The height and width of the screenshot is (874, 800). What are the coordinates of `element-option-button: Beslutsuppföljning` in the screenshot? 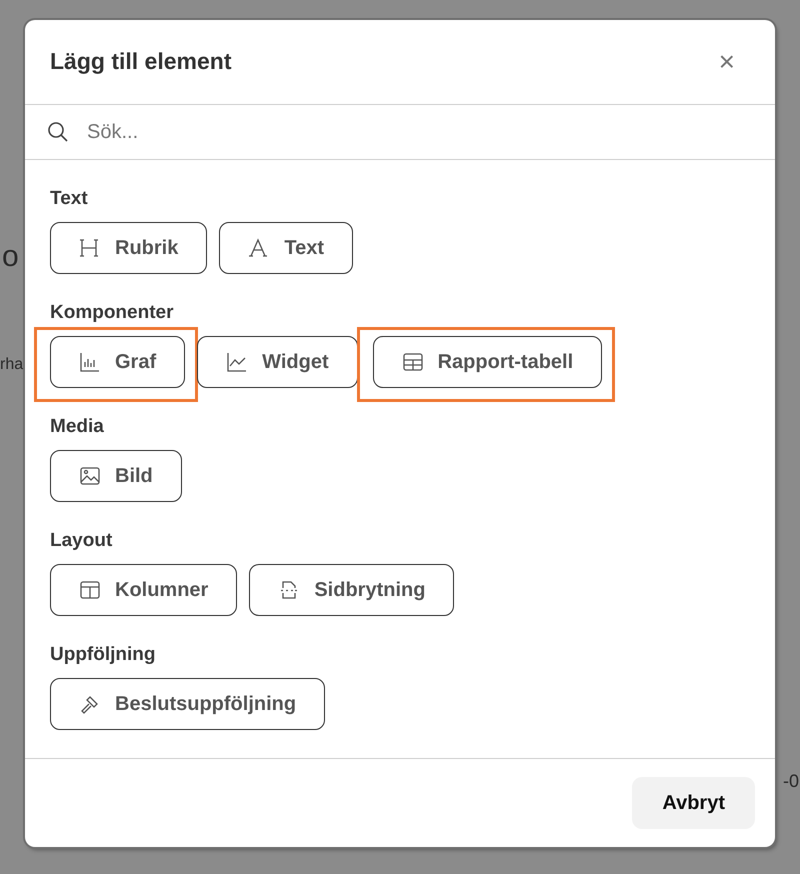 It's located at (188, 704).